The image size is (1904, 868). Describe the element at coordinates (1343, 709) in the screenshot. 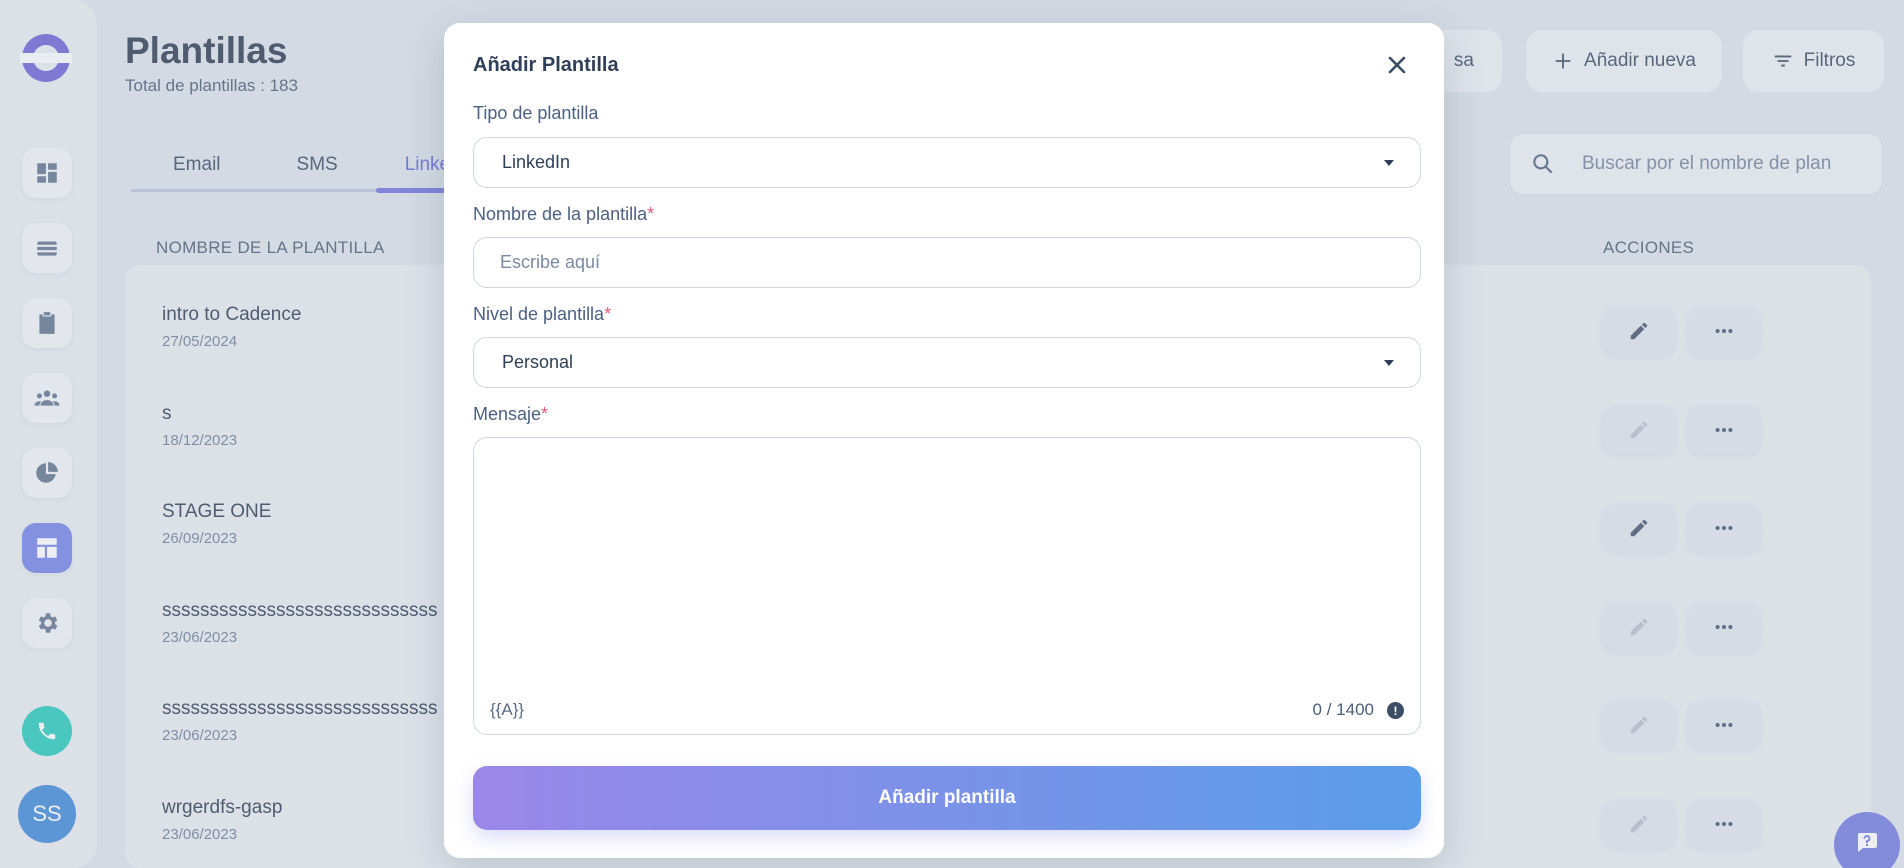

I see `character-counter: 0 / 1400` at that location.